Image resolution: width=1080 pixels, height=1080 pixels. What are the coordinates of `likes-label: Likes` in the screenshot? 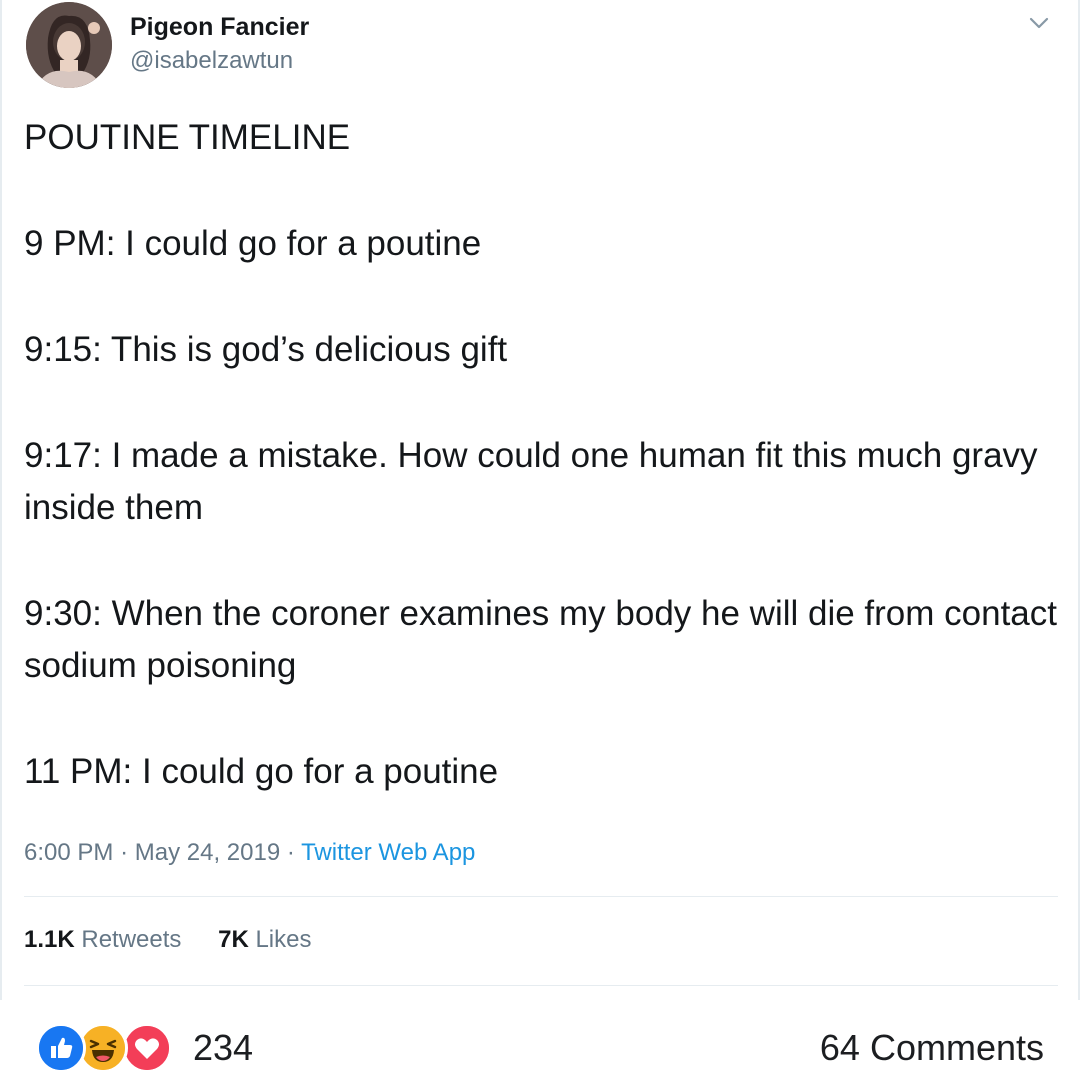 It's located at (283, 939).